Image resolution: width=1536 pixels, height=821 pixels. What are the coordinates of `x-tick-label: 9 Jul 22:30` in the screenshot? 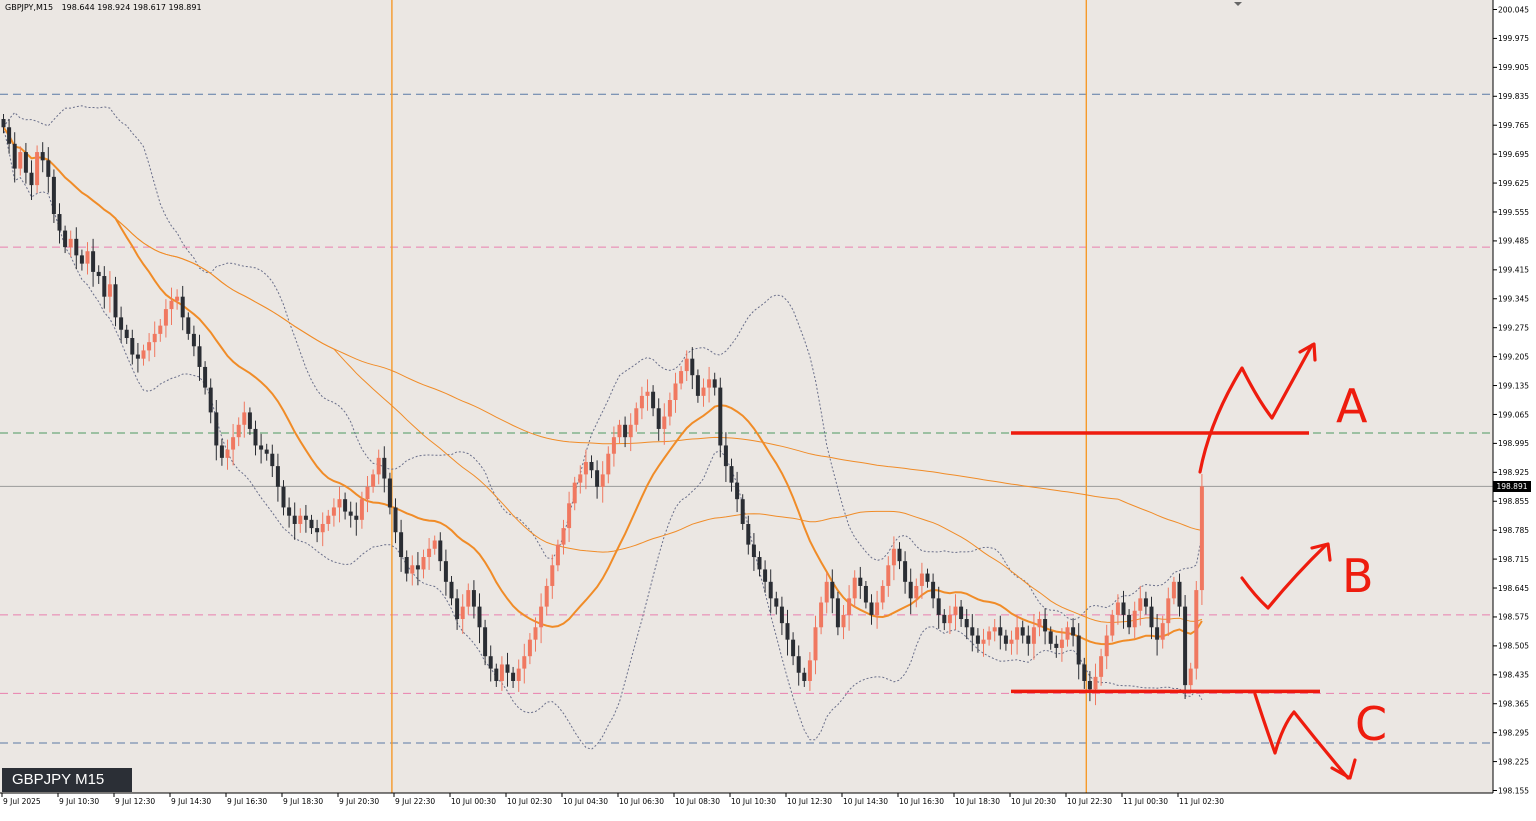 It's located at (415, 801).